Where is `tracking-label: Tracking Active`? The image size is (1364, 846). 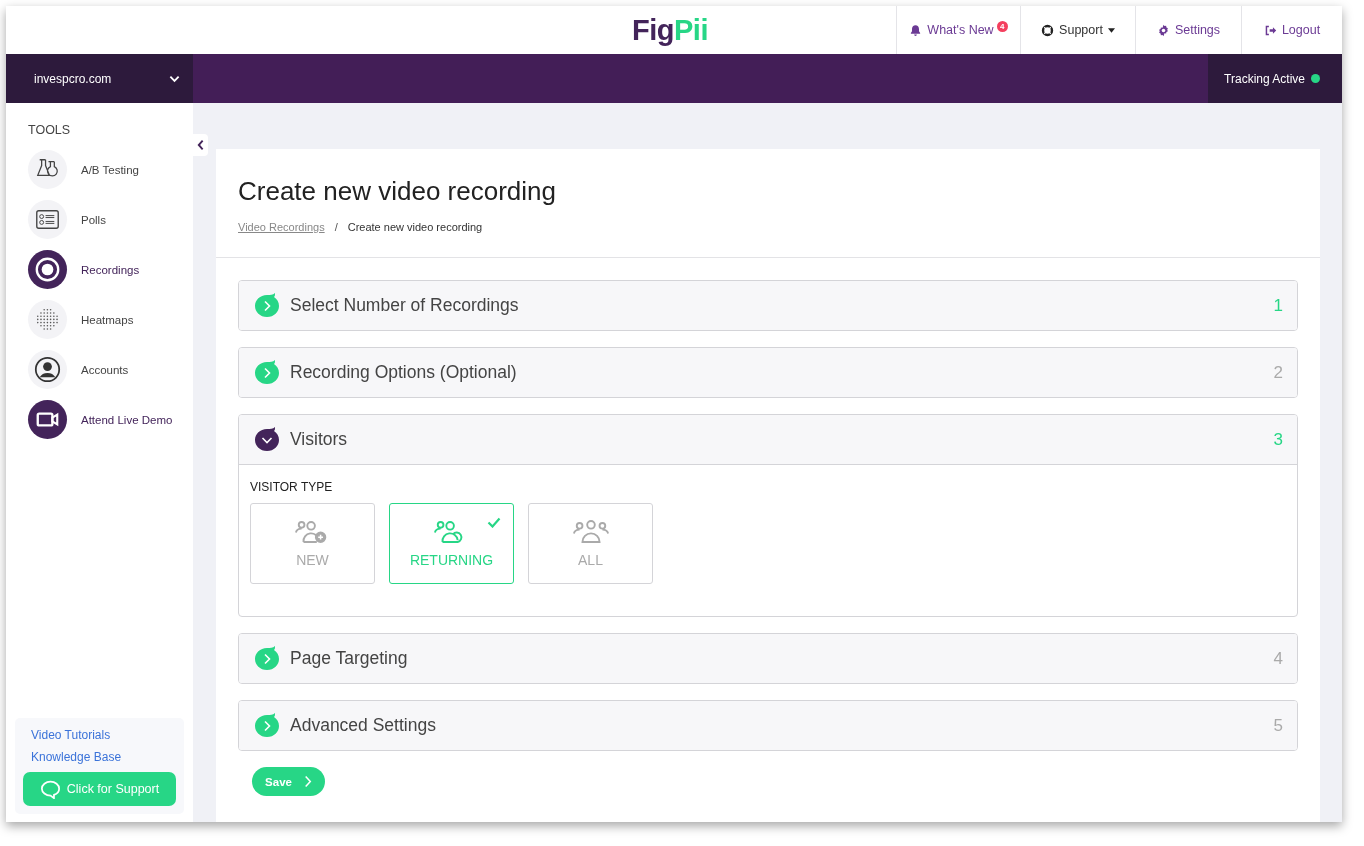 tracking-label: Tracking Active is located at coordinates (1264, 78).